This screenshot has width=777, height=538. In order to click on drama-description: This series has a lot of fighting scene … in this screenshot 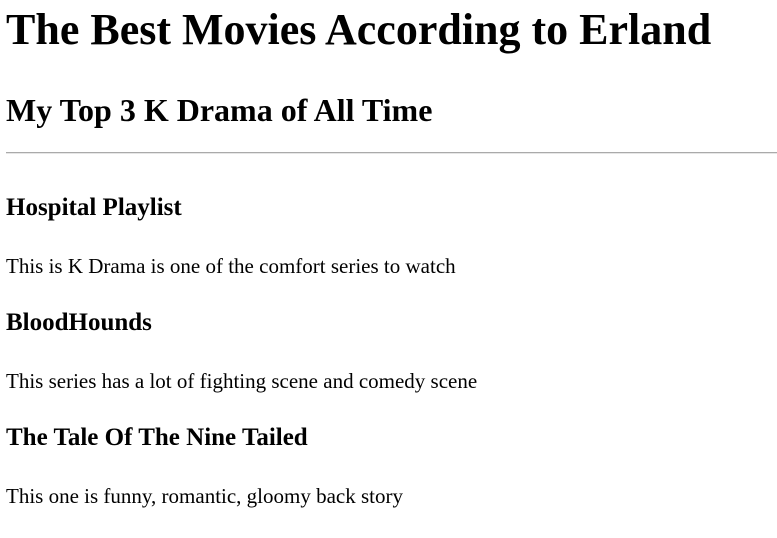, I will do `click(242, 381)`.